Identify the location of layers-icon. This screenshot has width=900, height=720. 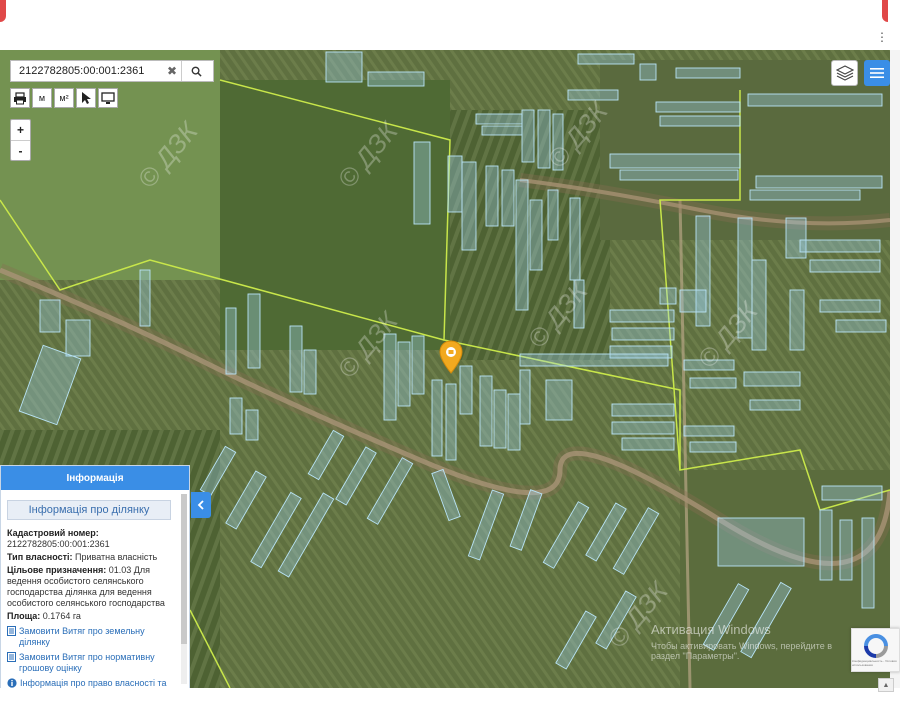
(844, 73).